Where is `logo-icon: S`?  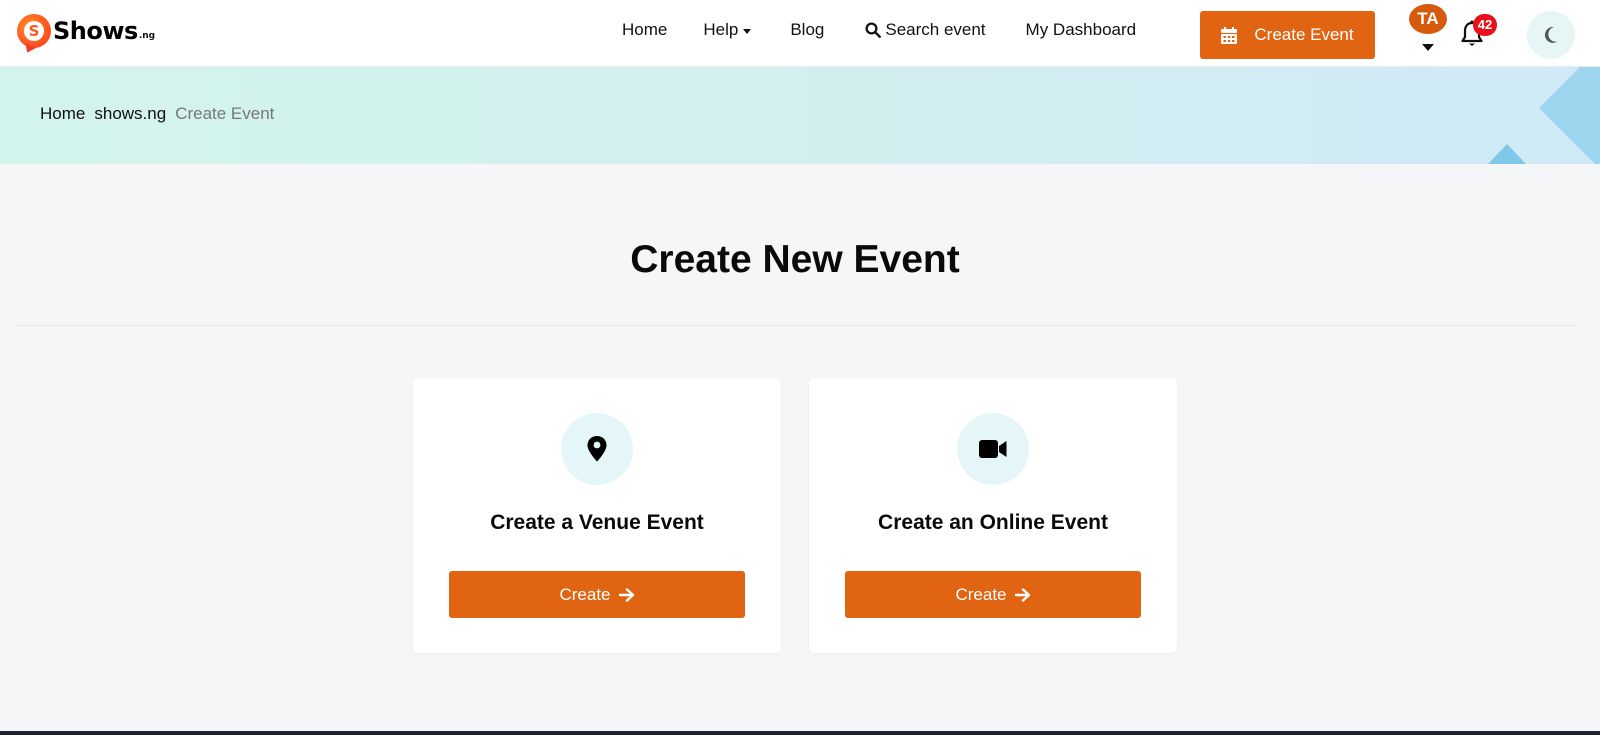
logo-icon: S is located at coordinates (34, 31).